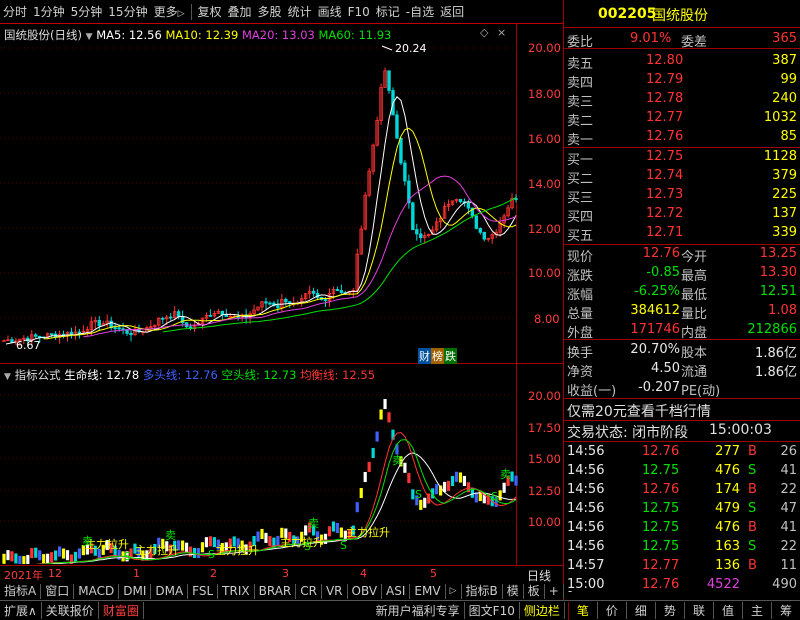  Describe the element at coordinates (454, 591) in the screenshot. I see `tab-scroll: ▷` at that location.